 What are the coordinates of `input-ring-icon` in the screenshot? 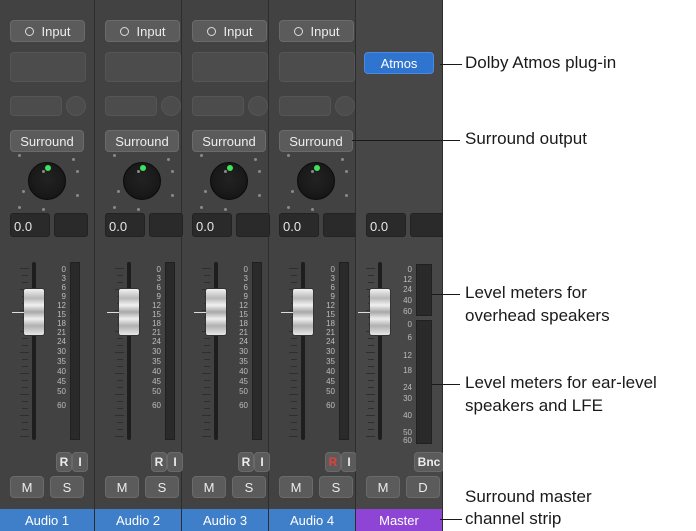 It's located at (298, 31).